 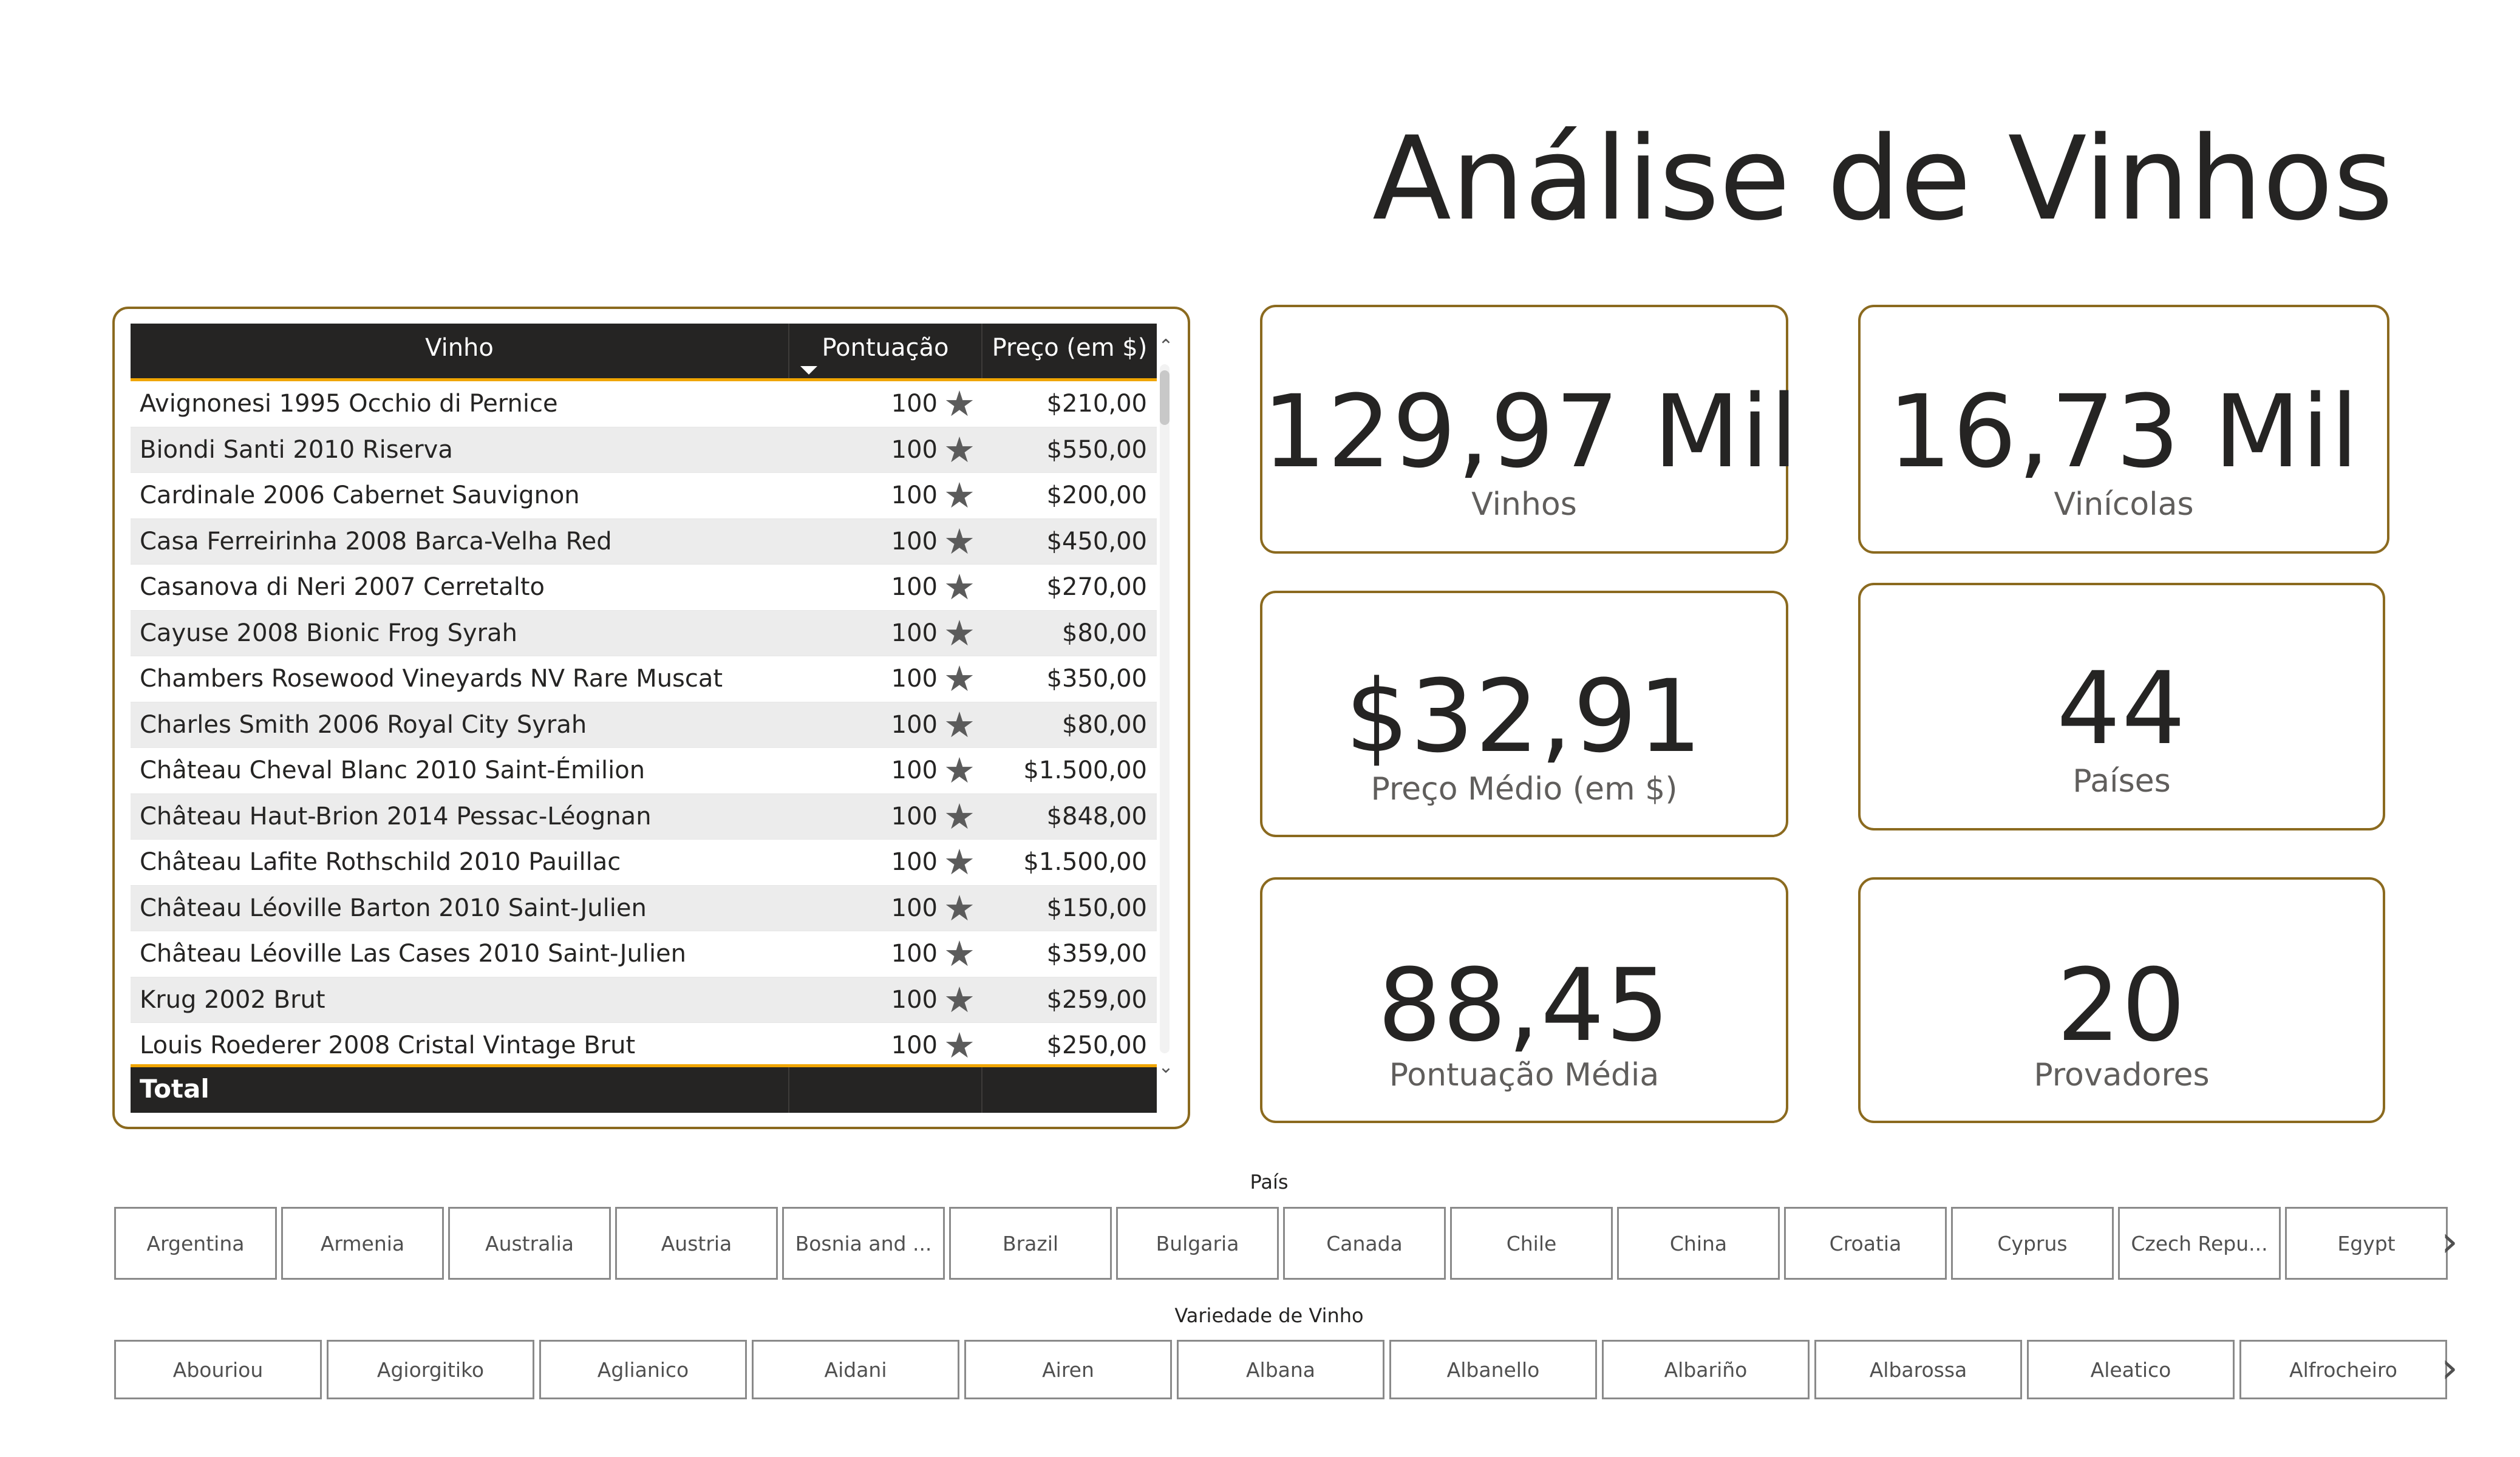 What do you see at coordinates (1706, 1369) in the screenshot?
I see `variety-slicer-item: Albariño` at bounding box center [1706, 1369].